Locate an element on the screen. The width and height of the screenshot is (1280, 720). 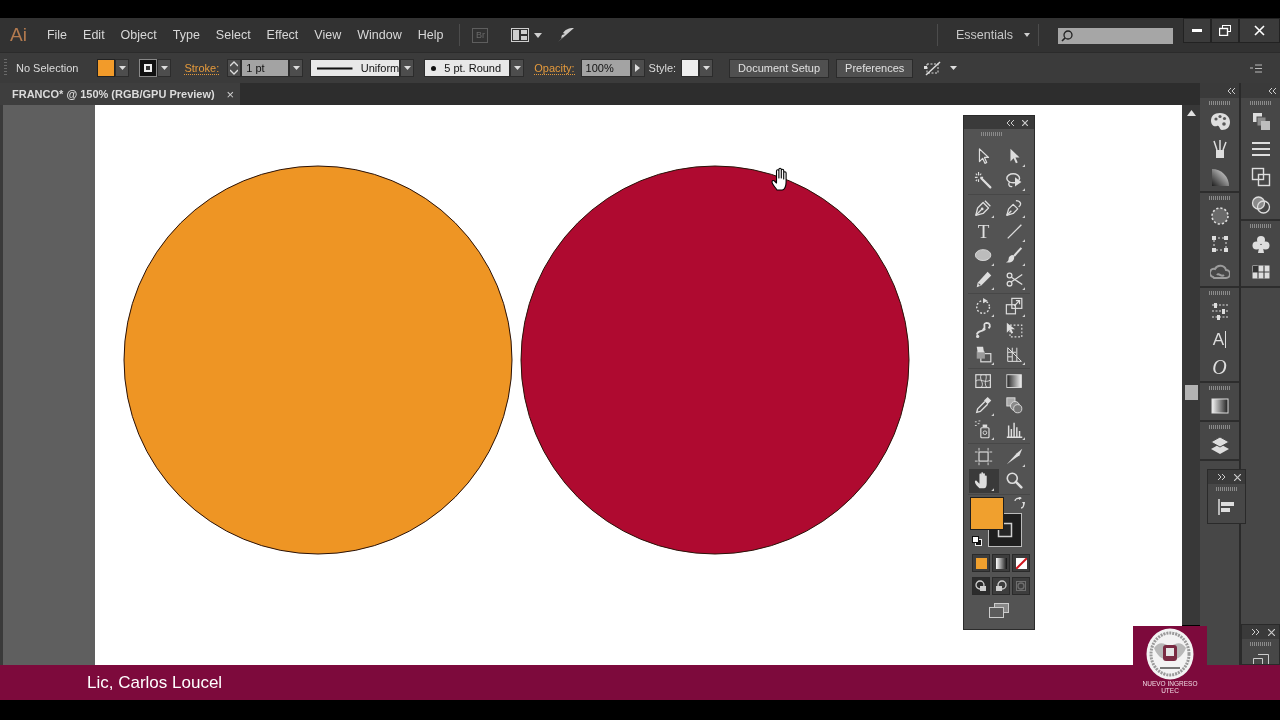
overlapping-screens-icon is located at coordinates (999, 610).